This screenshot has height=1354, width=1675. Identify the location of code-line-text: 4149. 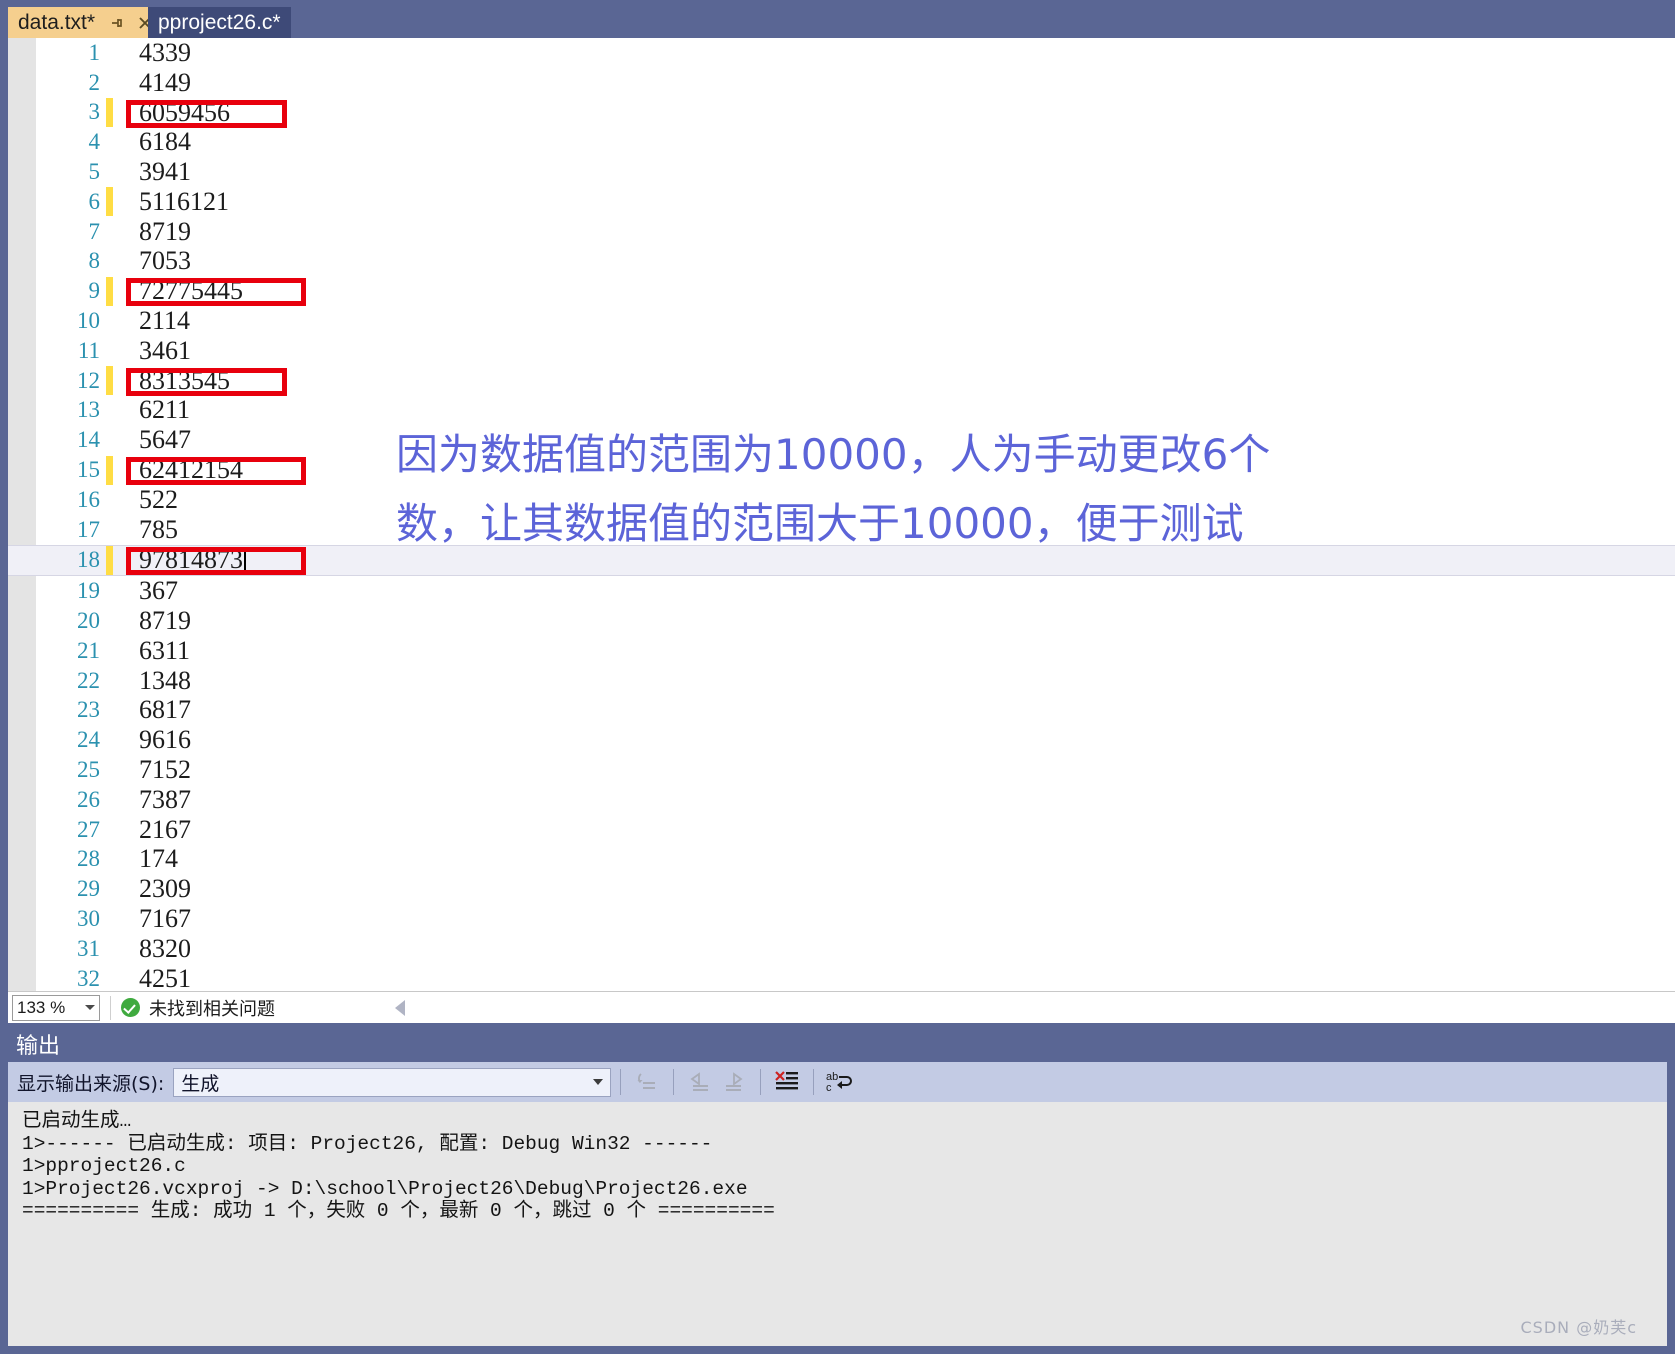
(165, 82).